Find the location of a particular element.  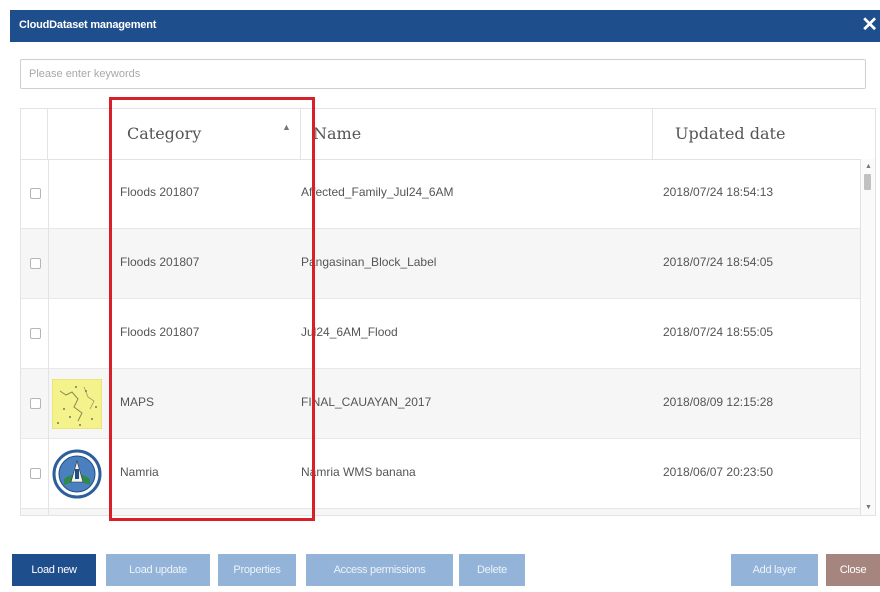

properties-button: Properties is located at coordinates (257, 570).